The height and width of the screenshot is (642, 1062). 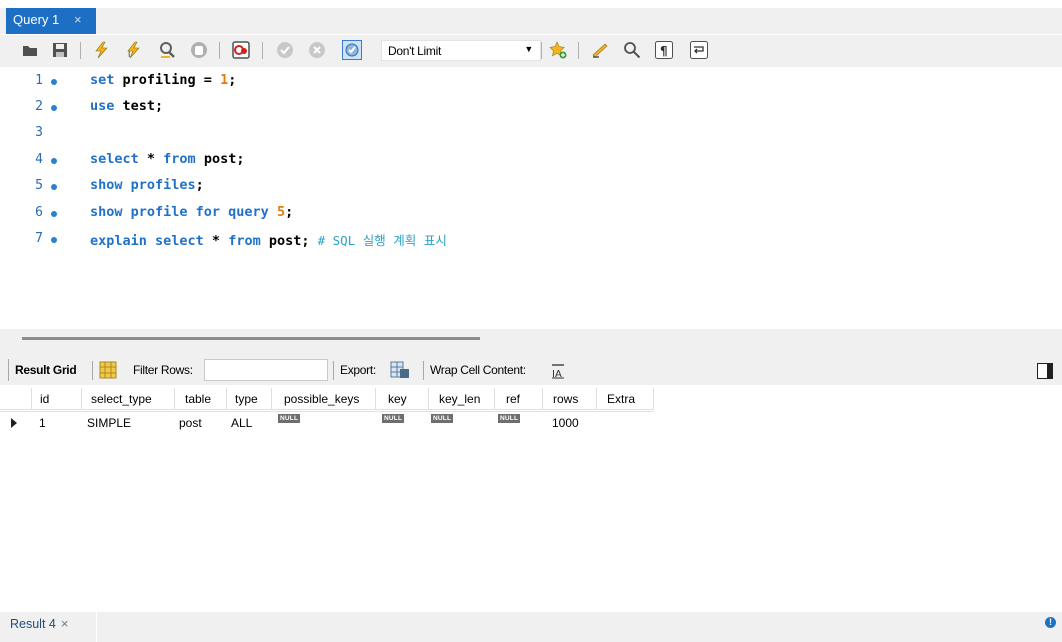 I want to click on horizontal-scrollbar, so click(x=251, y=338).